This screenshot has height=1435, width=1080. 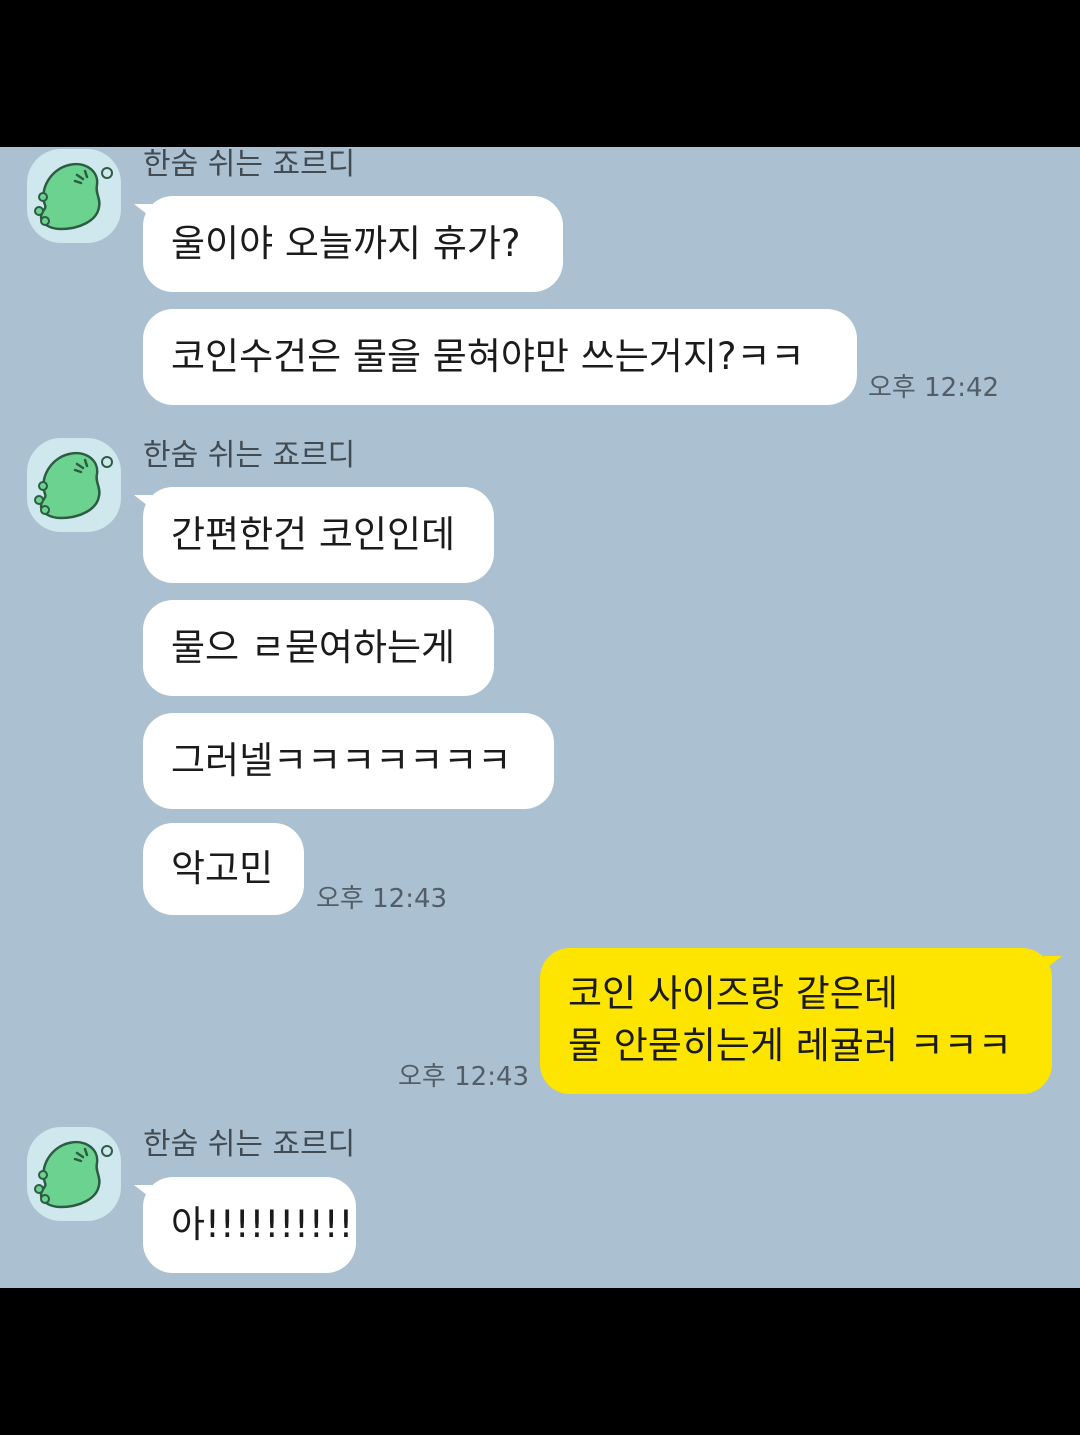 I want to click on message-bubble: 그러넬ㅋㅋㅋㅋㅋㅋㅋ, so click(x=348, y=761).